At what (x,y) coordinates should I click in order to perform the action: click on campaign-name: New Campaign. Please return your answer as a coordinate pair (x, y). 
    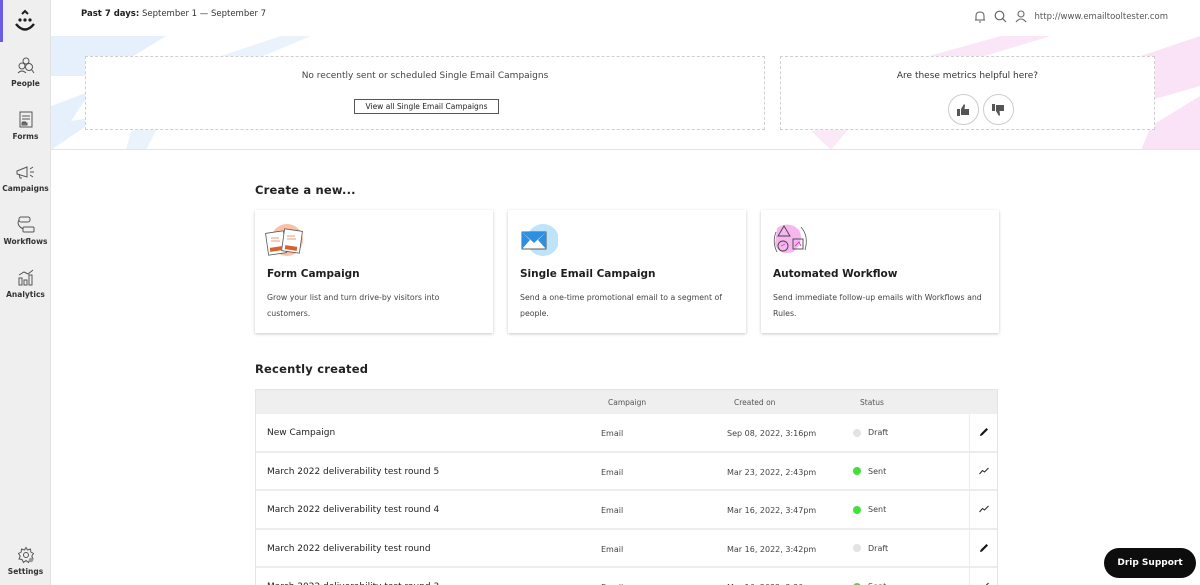
    Looking at the image, I should click on (301, 433).